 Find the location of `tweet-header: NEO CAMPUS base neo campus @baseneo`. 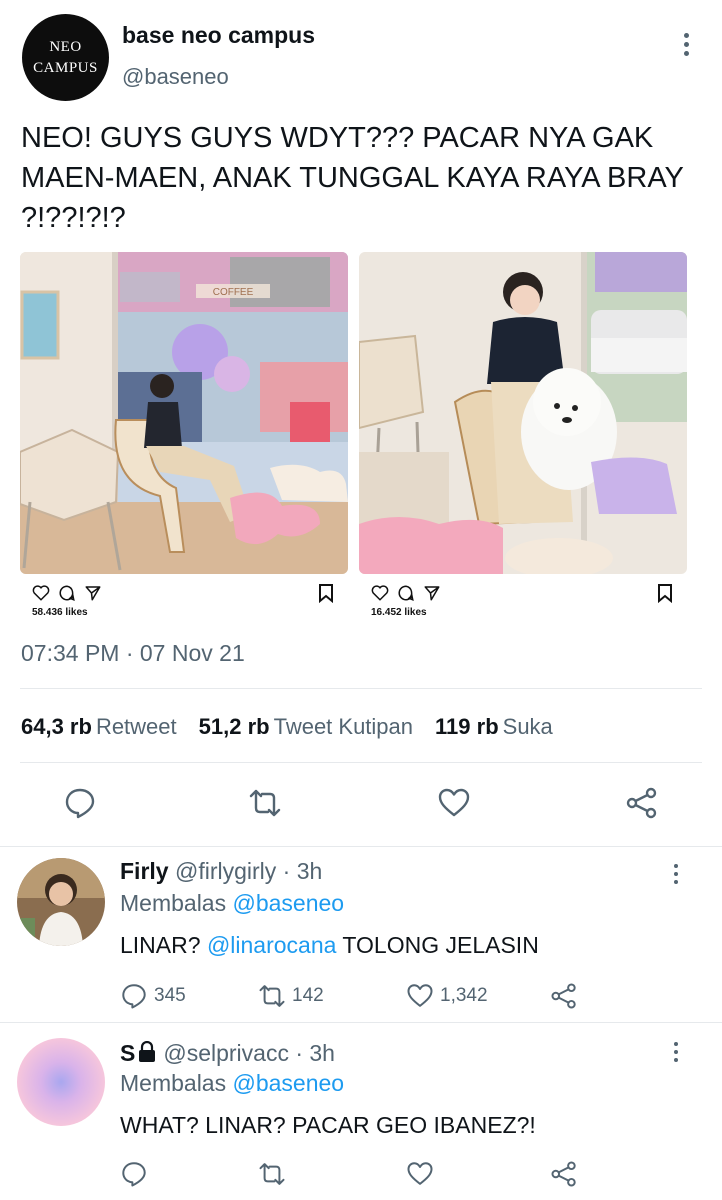

tweet-header: NEO CAMPUS base neo campus @baseneo is located at coordinates (361, 55).